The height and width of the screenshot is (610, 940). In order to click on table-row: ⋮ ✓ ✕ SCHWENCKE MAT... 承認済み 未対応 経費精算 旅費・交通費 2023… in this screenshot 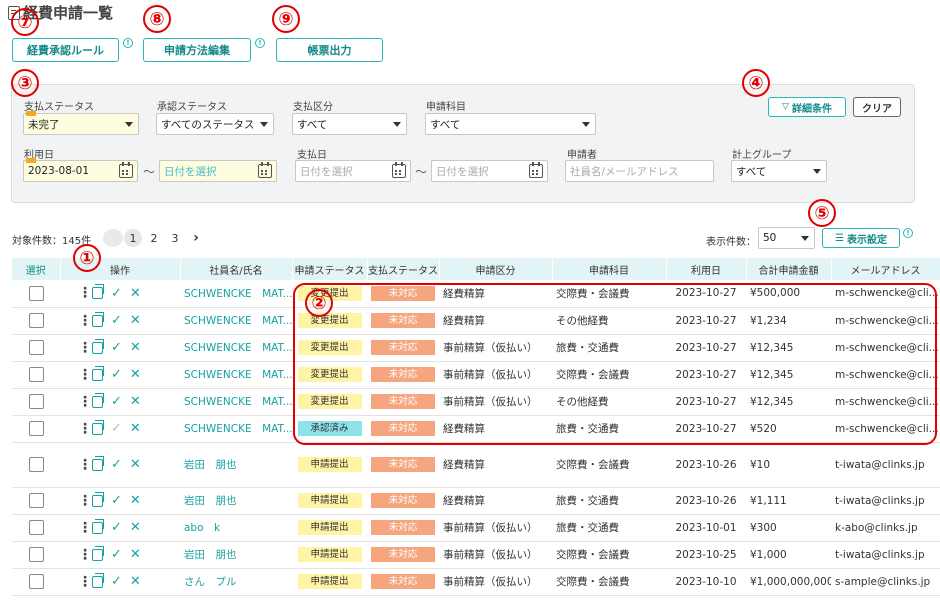, I will do `click(476, 429)`.